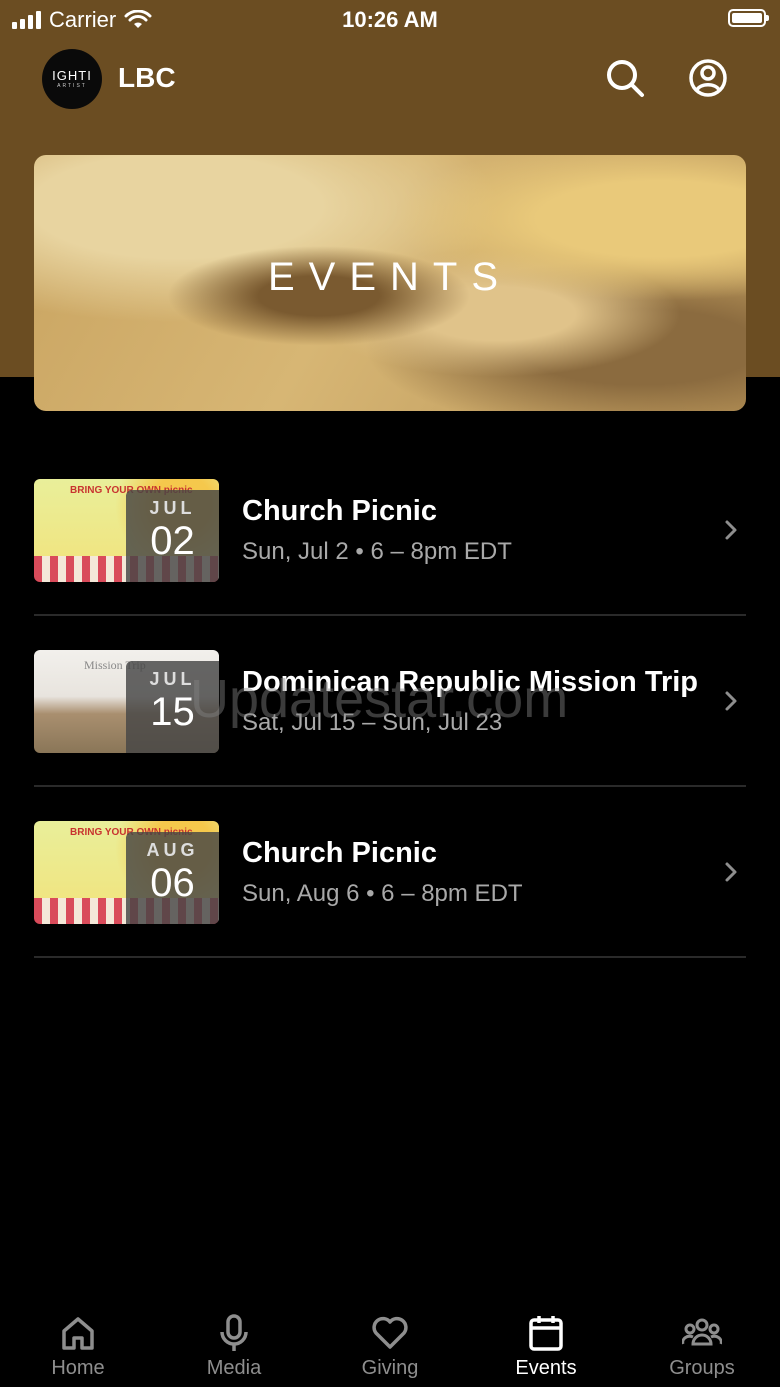 The height and width of the screenshot is (1387, 780). I want to click on date-badge: JUL 02, so click(172, 536).